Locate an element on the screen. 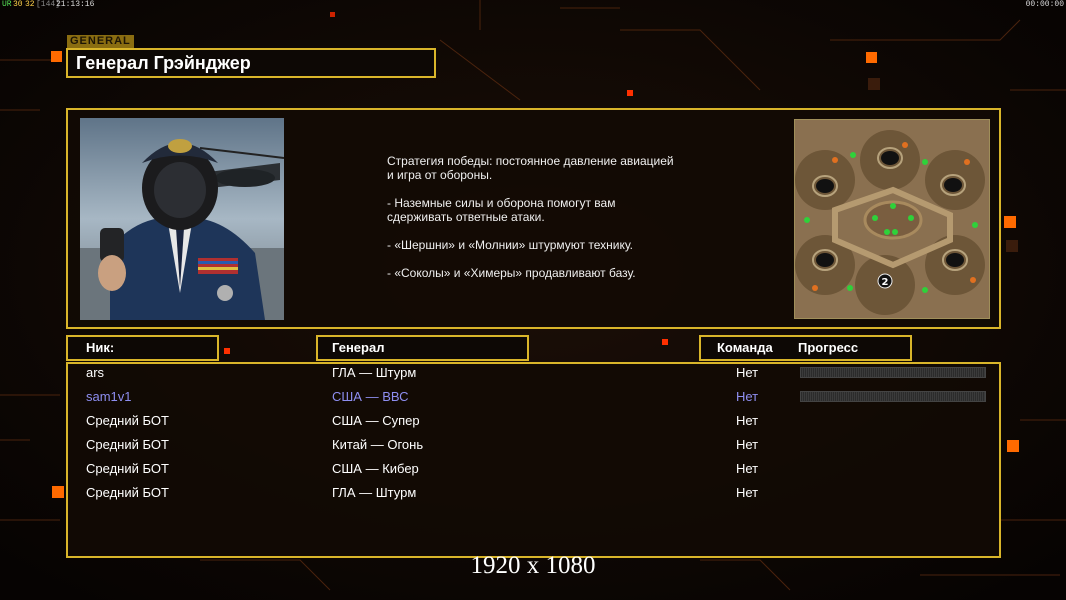 Image resolution: width=1066 pixels, height=600 pixels. debug-status-bar: UR 30 32 [144] 21:13:16 00:00:00 is located at coordinates (533, 5).